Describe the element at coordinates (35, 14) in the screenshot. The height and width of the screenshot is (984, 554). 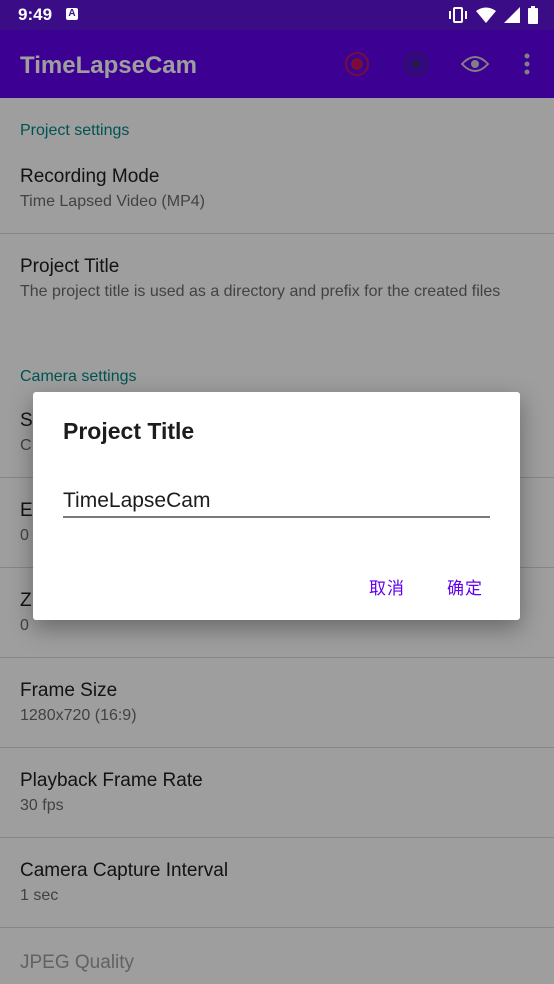
I see `status-time: 9:49` at that location.